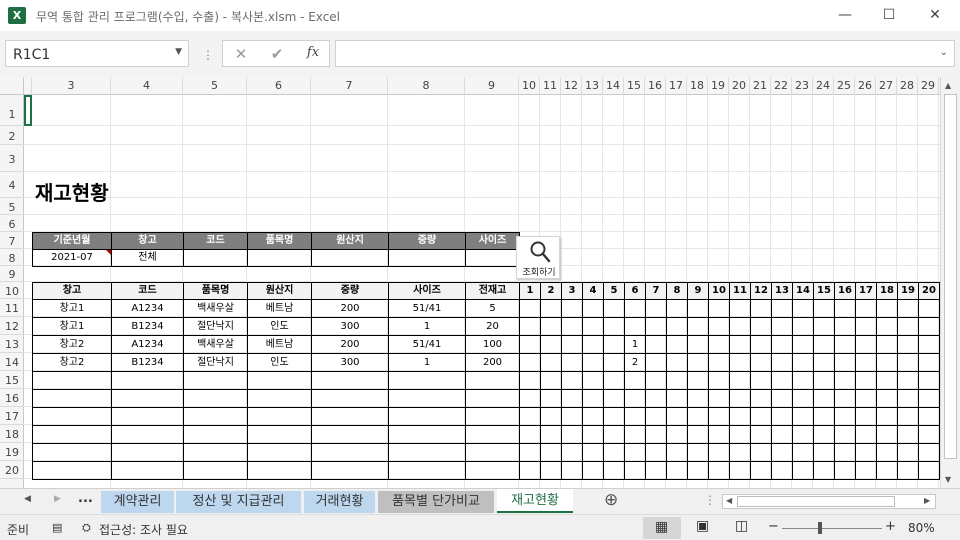 The image size is (960, 540). Describe the element at coordinates (635, 362) in the screenshot. I see `table-cell: 2` at that location.